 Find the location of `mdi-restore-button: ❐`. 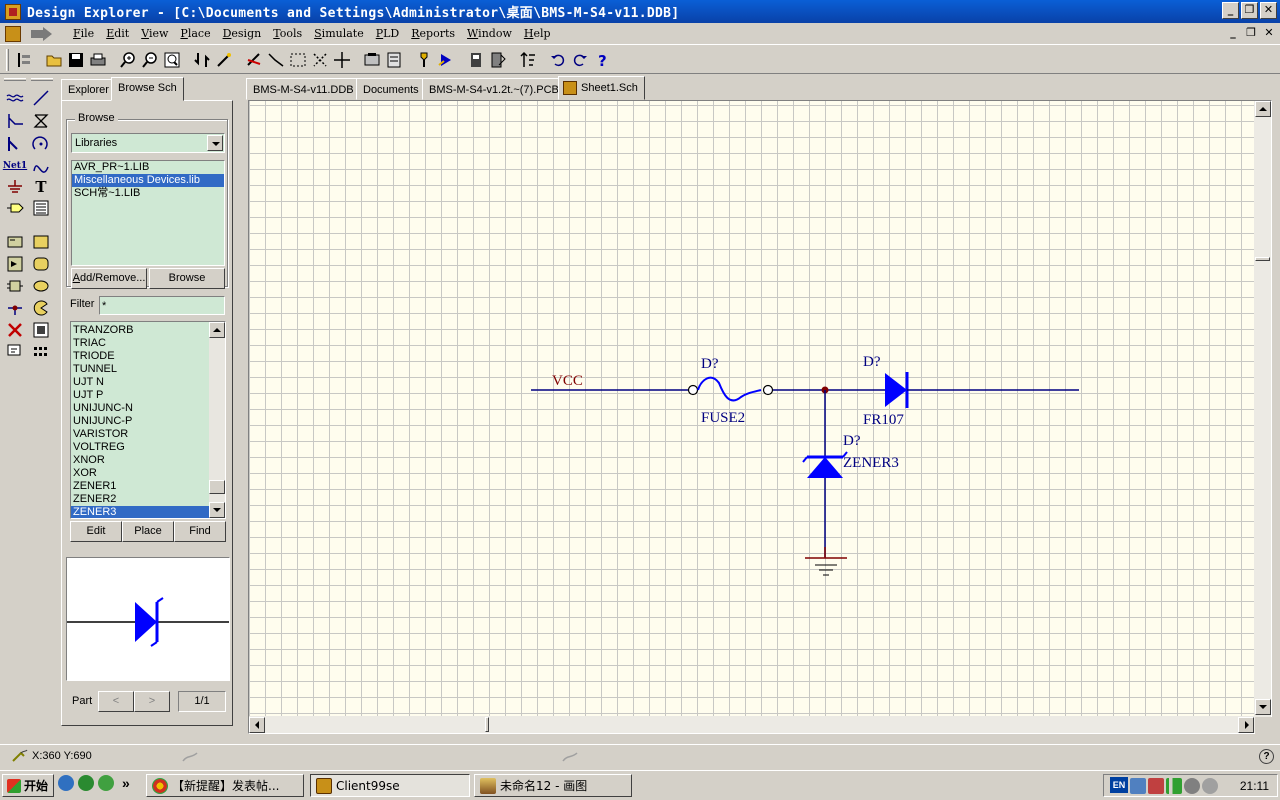

mdi-restore-button: ❐ is located at coordinates (1251, 33).